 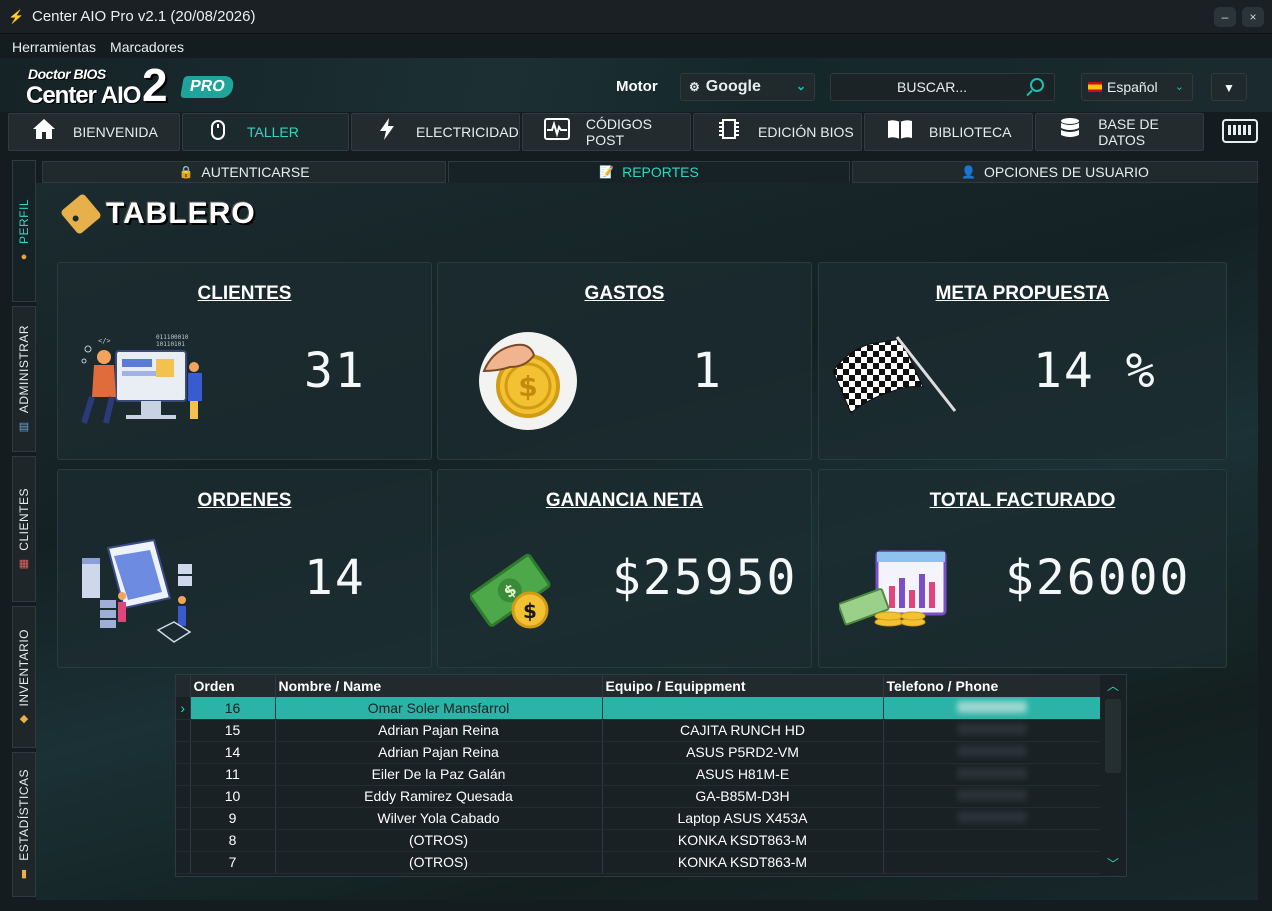 What do you see at coordinates (639, 840) in the screenshot?
I see `table-row: 8 (OTROS) KONKA KSDT863-M` at bounding box center [639, 840].